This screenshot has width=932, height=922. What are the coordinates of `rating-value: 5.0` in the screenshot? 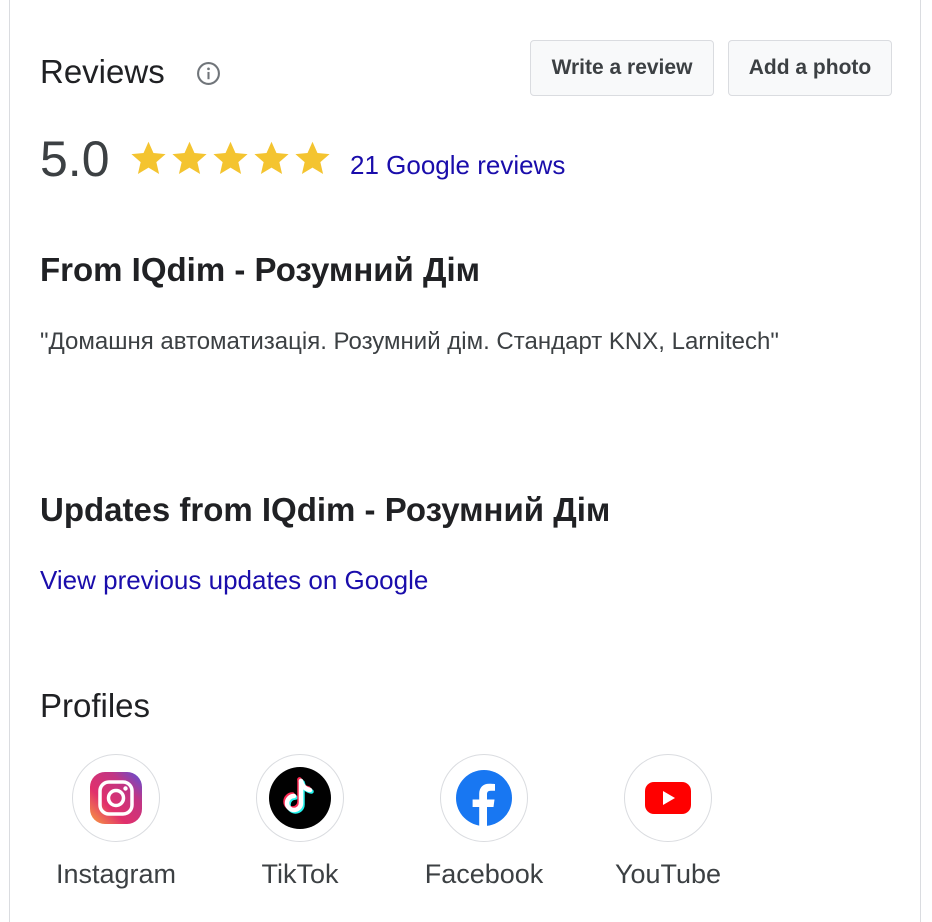 It's located at (75, 159).